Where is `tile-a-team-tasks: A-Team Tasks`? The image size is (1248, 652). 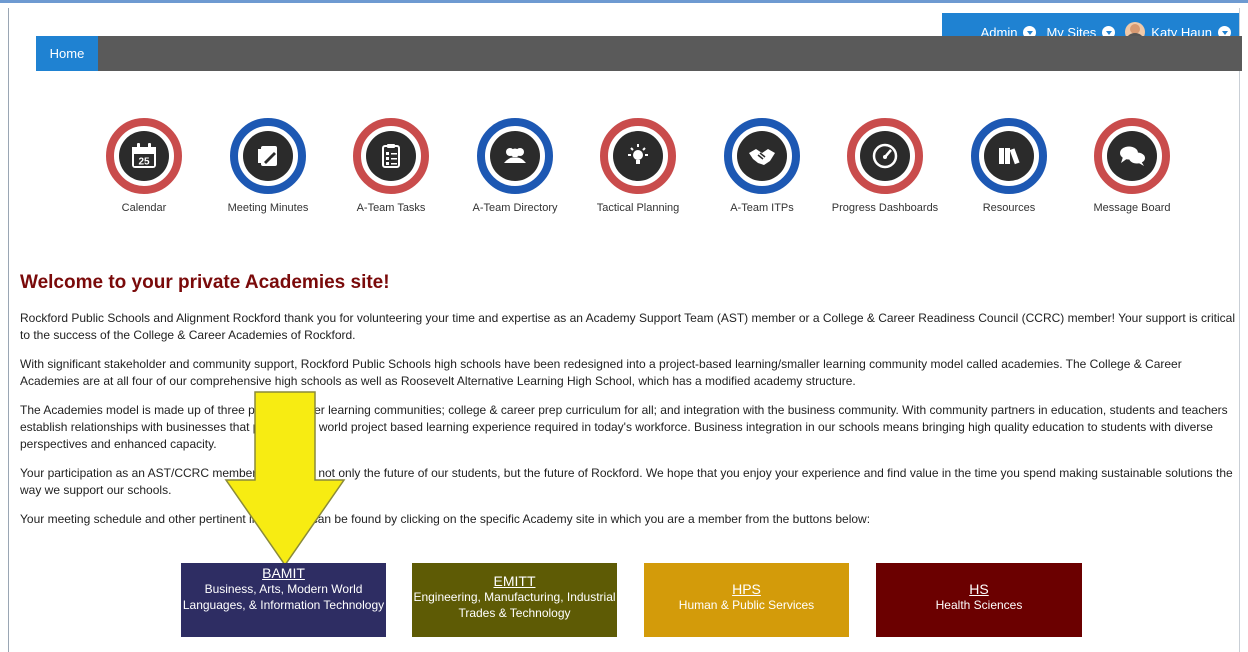
tile-a-team-tasks: A-Team Tasks is located at coordinates (391, 166).